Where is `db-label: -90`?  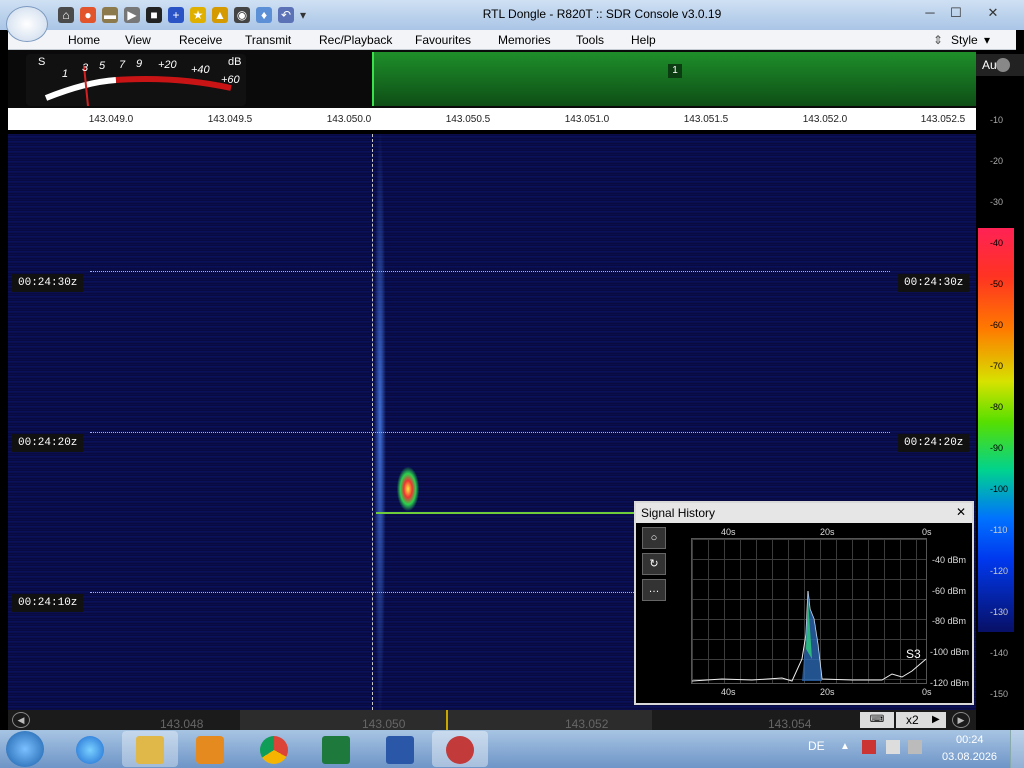
db-label: -90 is located at coordinates (997, 448).